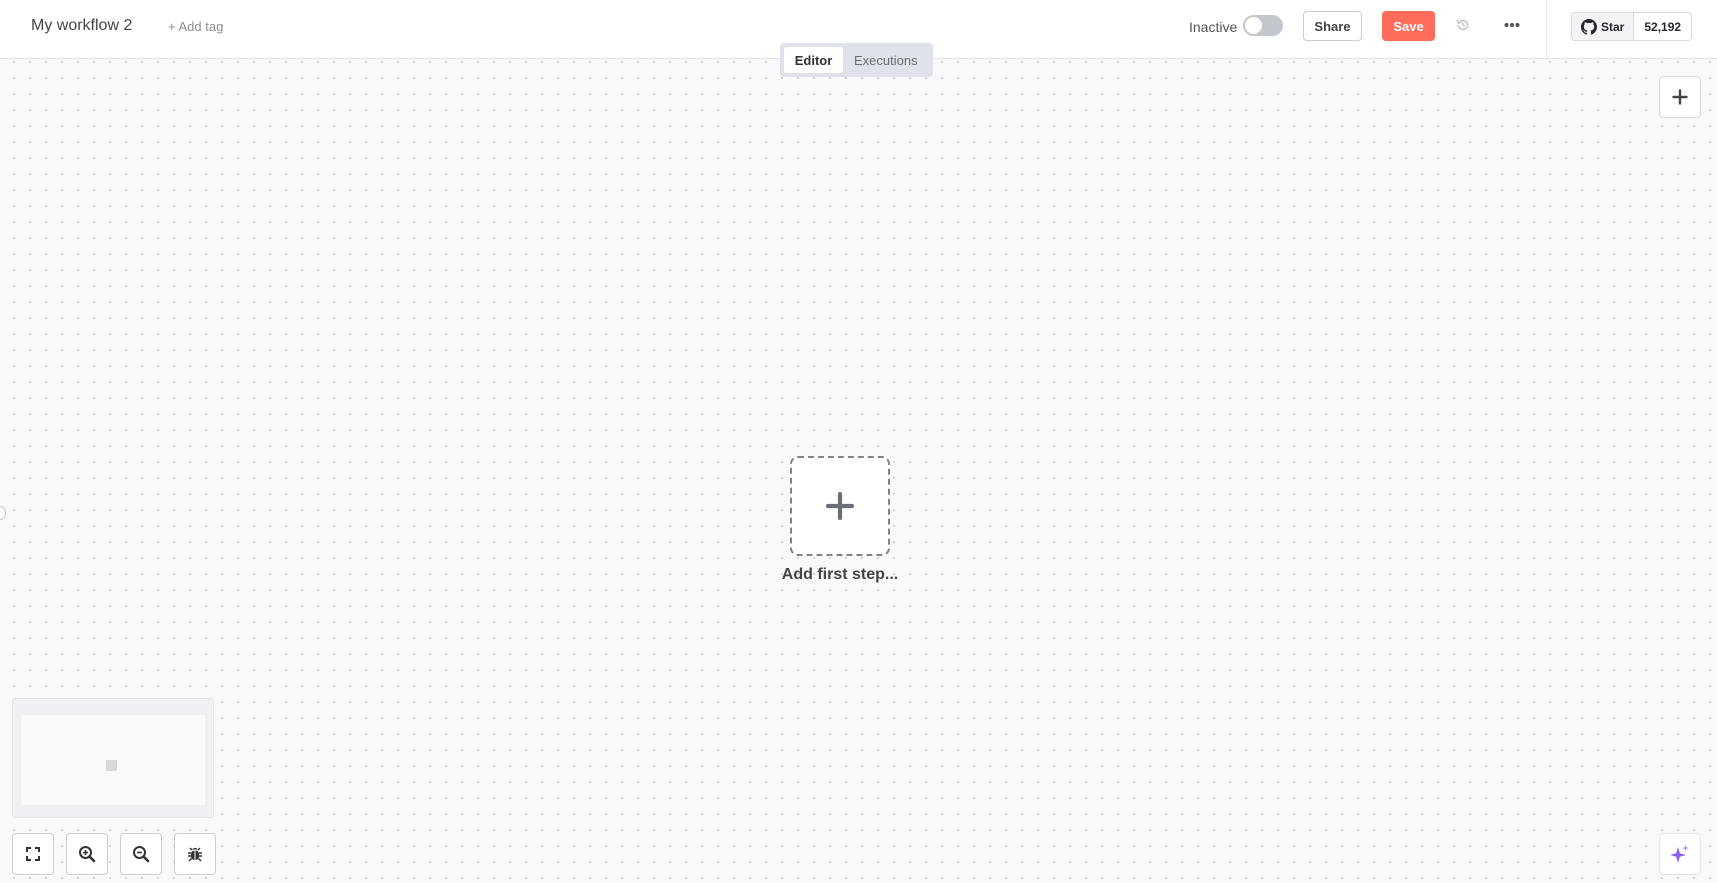  I want to click on sidebar-edge-handle, so click(3, 513).